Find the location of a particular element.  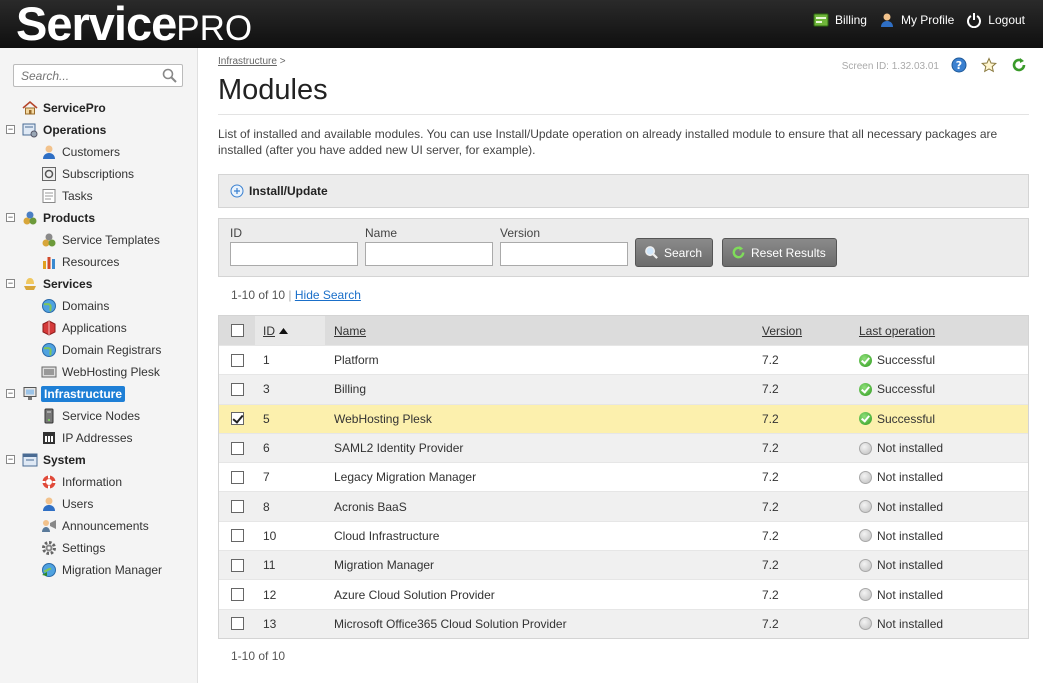

help-icon: ? is located at coordinates (959, 65).